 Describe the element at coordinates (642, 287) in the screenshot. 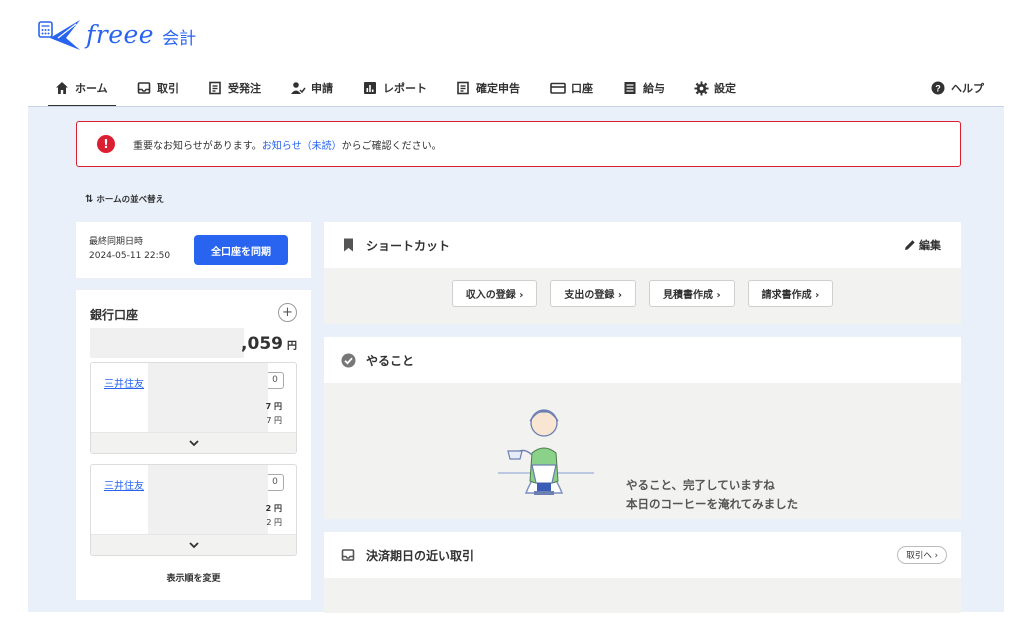

I see `shortcut-chips: 収入の登録 › 支出の登録 › 見積書作成 › 請求書作成 ›` at that location.